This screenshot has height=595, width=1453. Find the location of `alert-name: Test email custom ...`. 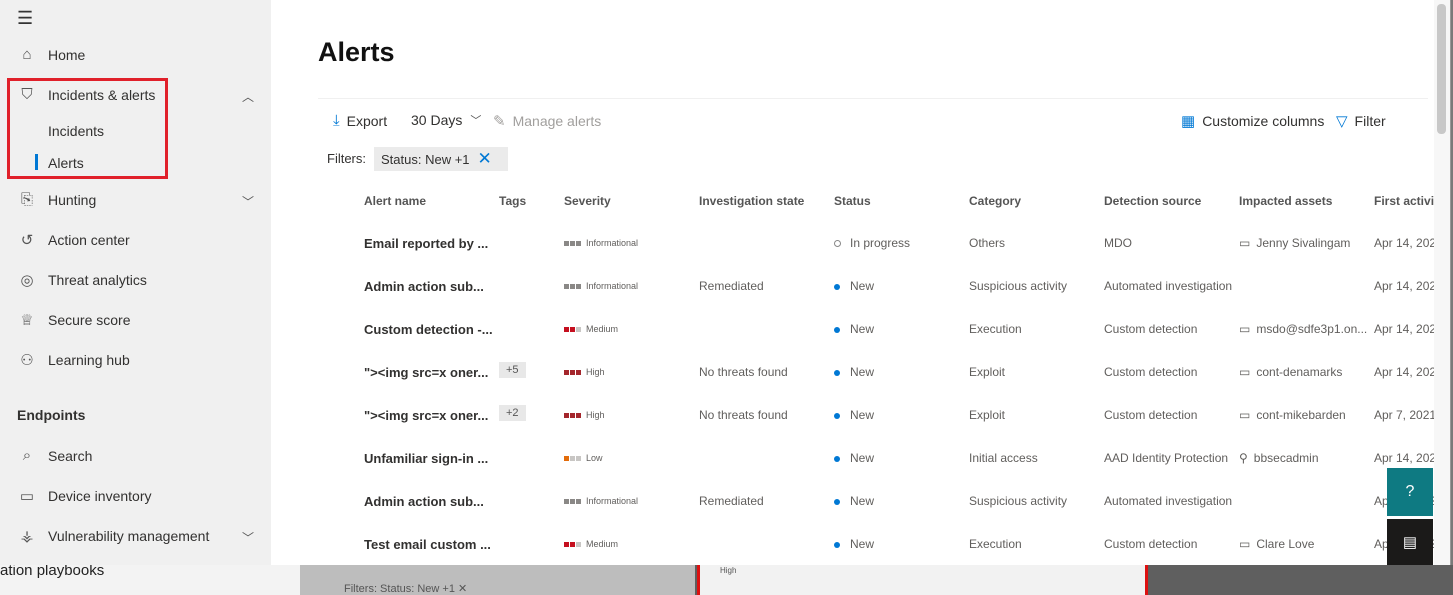

alert-name: Test email custom ... is located at coordinates (427, 544).